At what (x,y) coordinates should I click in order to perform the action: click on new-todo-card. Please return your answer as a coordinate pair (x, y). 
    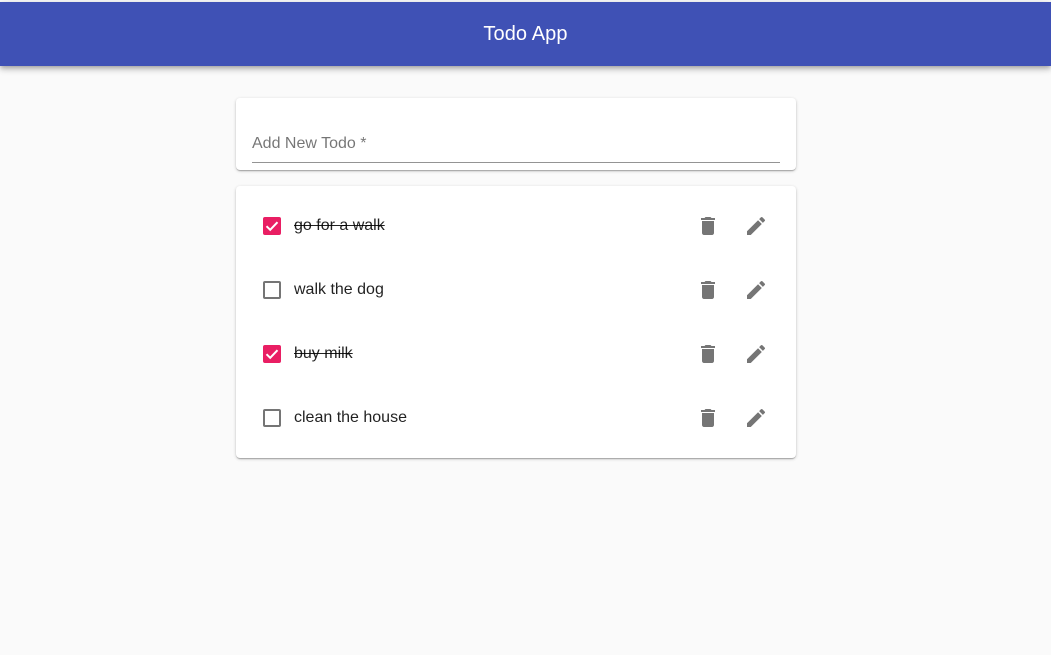
    Looking at the image, I should click on (516, 134).